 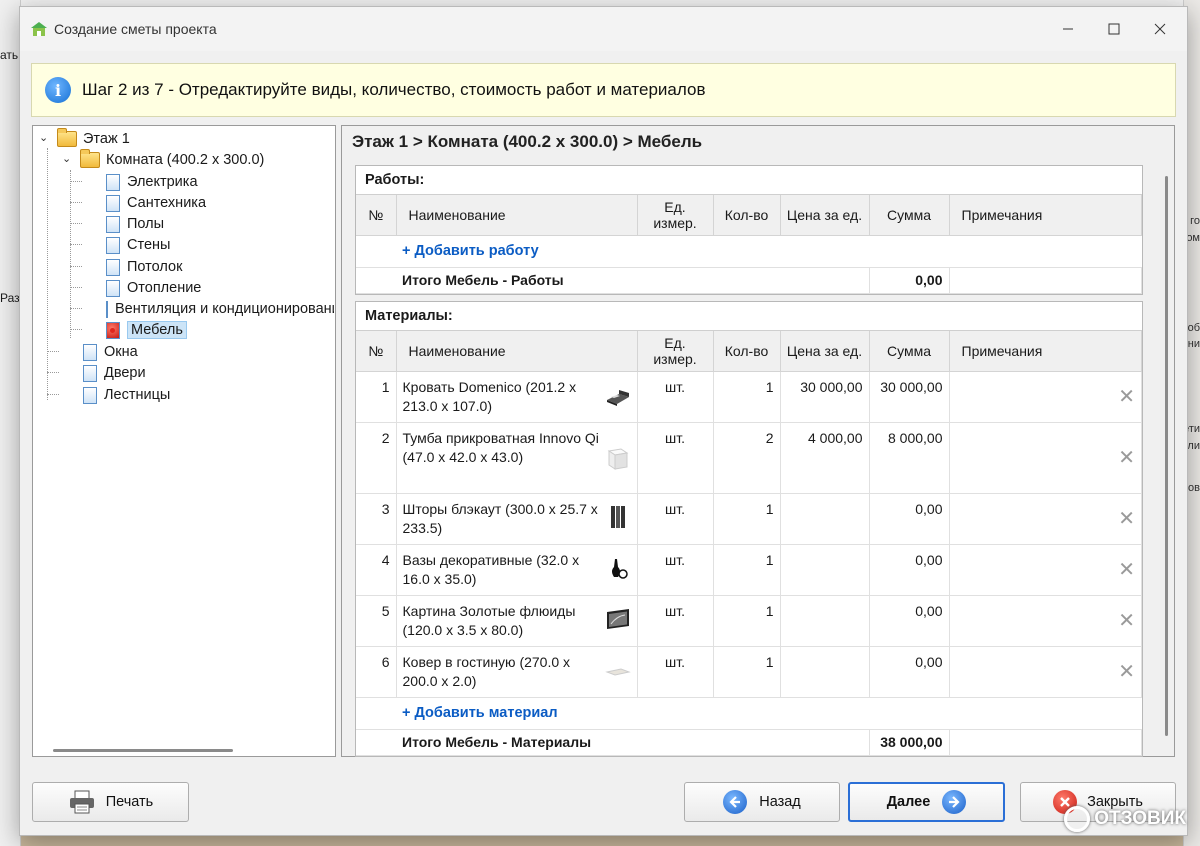 What do you see at coordinates (172, 159) in the screenshot?
I see `tree-room: Комната (400.2 x 300.0)` at bounding box center [172, 159].